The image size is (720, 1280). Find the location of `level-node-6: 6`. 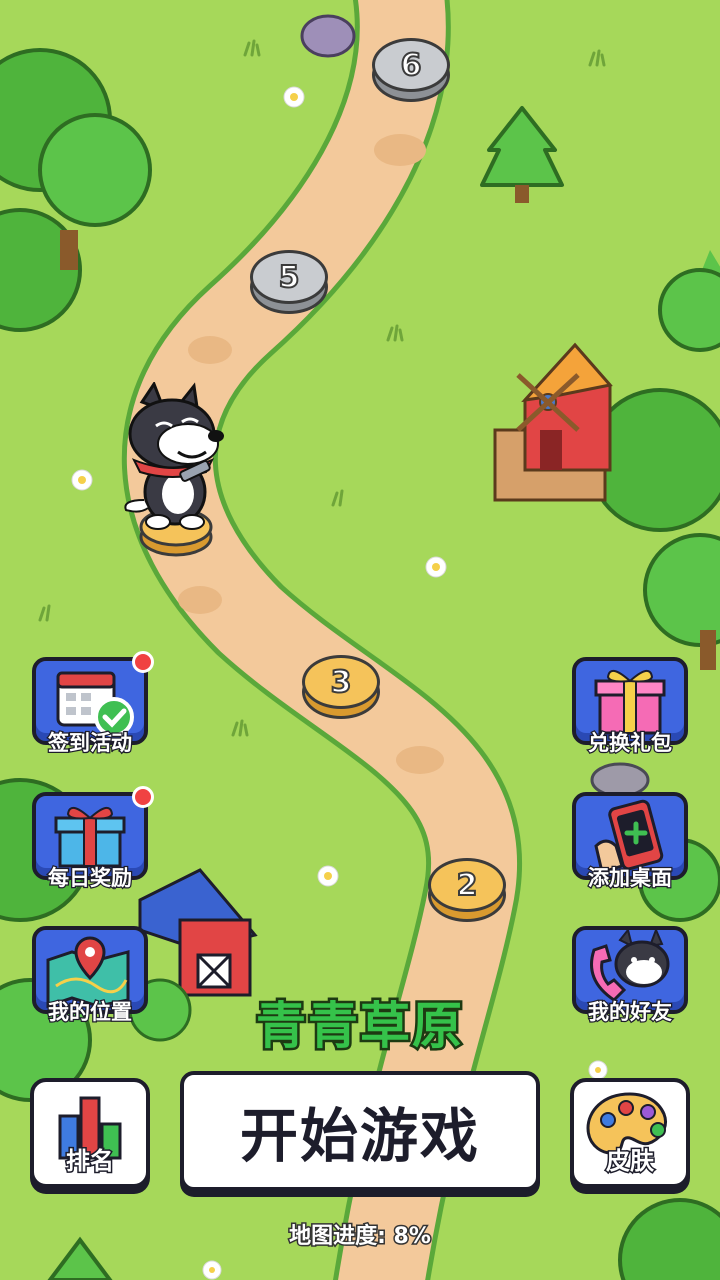

level-node-6: 6 is located at coordinates (411, 70).